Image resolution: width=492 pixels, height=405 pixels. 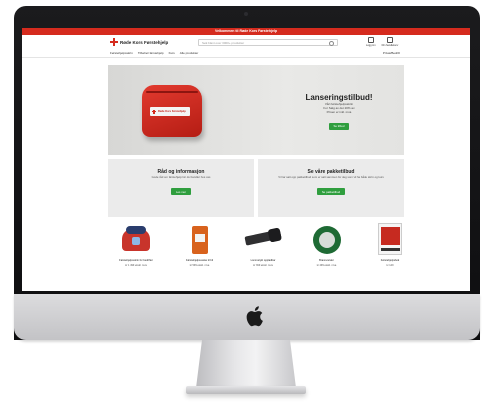 I want to click on product-card: Førstehjelpsbok kr 149, so click(x=390, y=257).